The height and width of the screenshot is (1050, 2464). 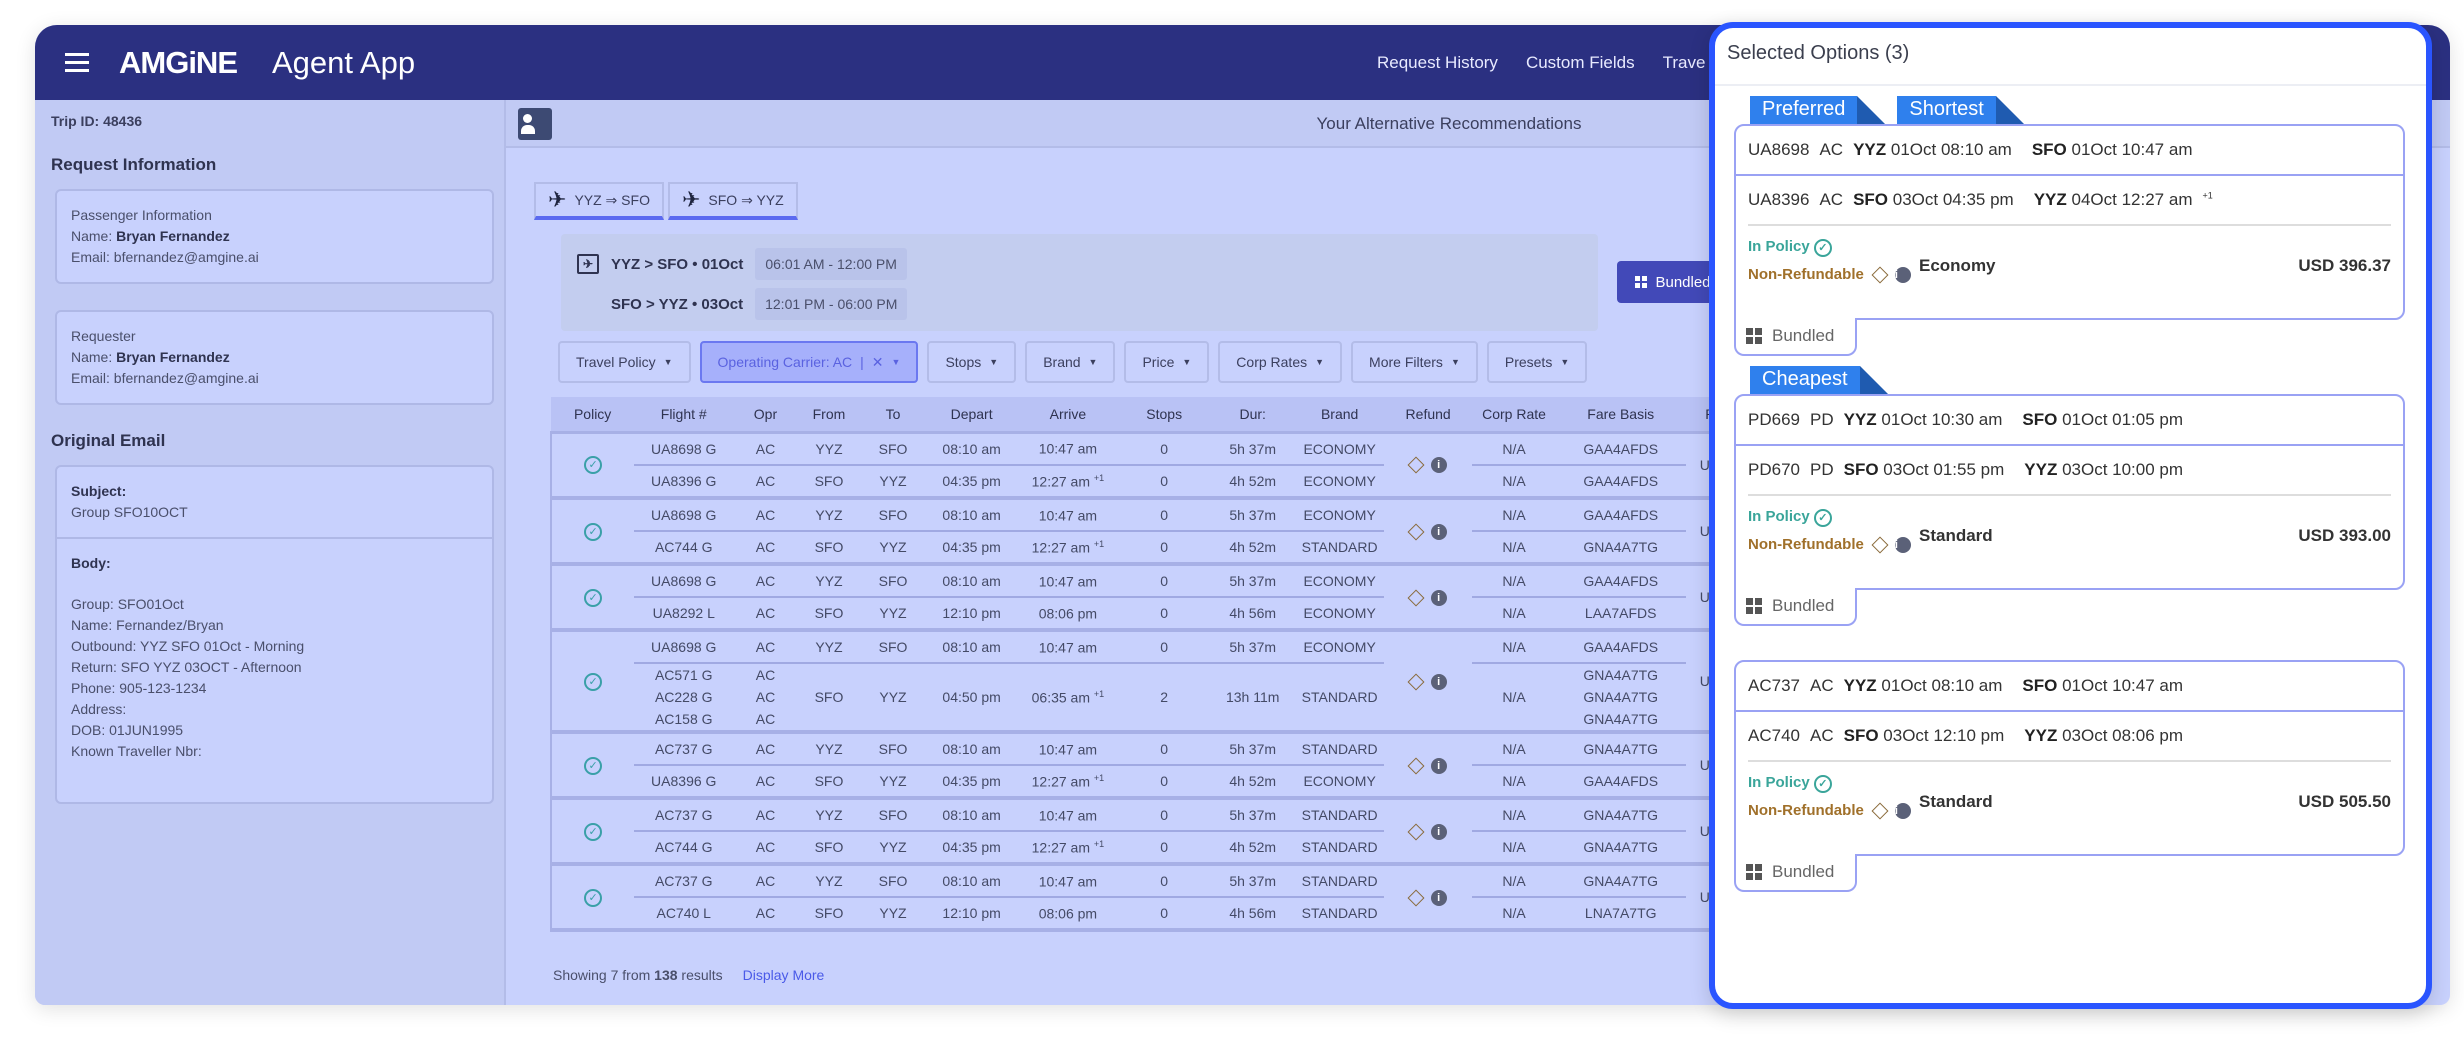 I want to click on column-header: Dur:, so click(x=1253, y=415).